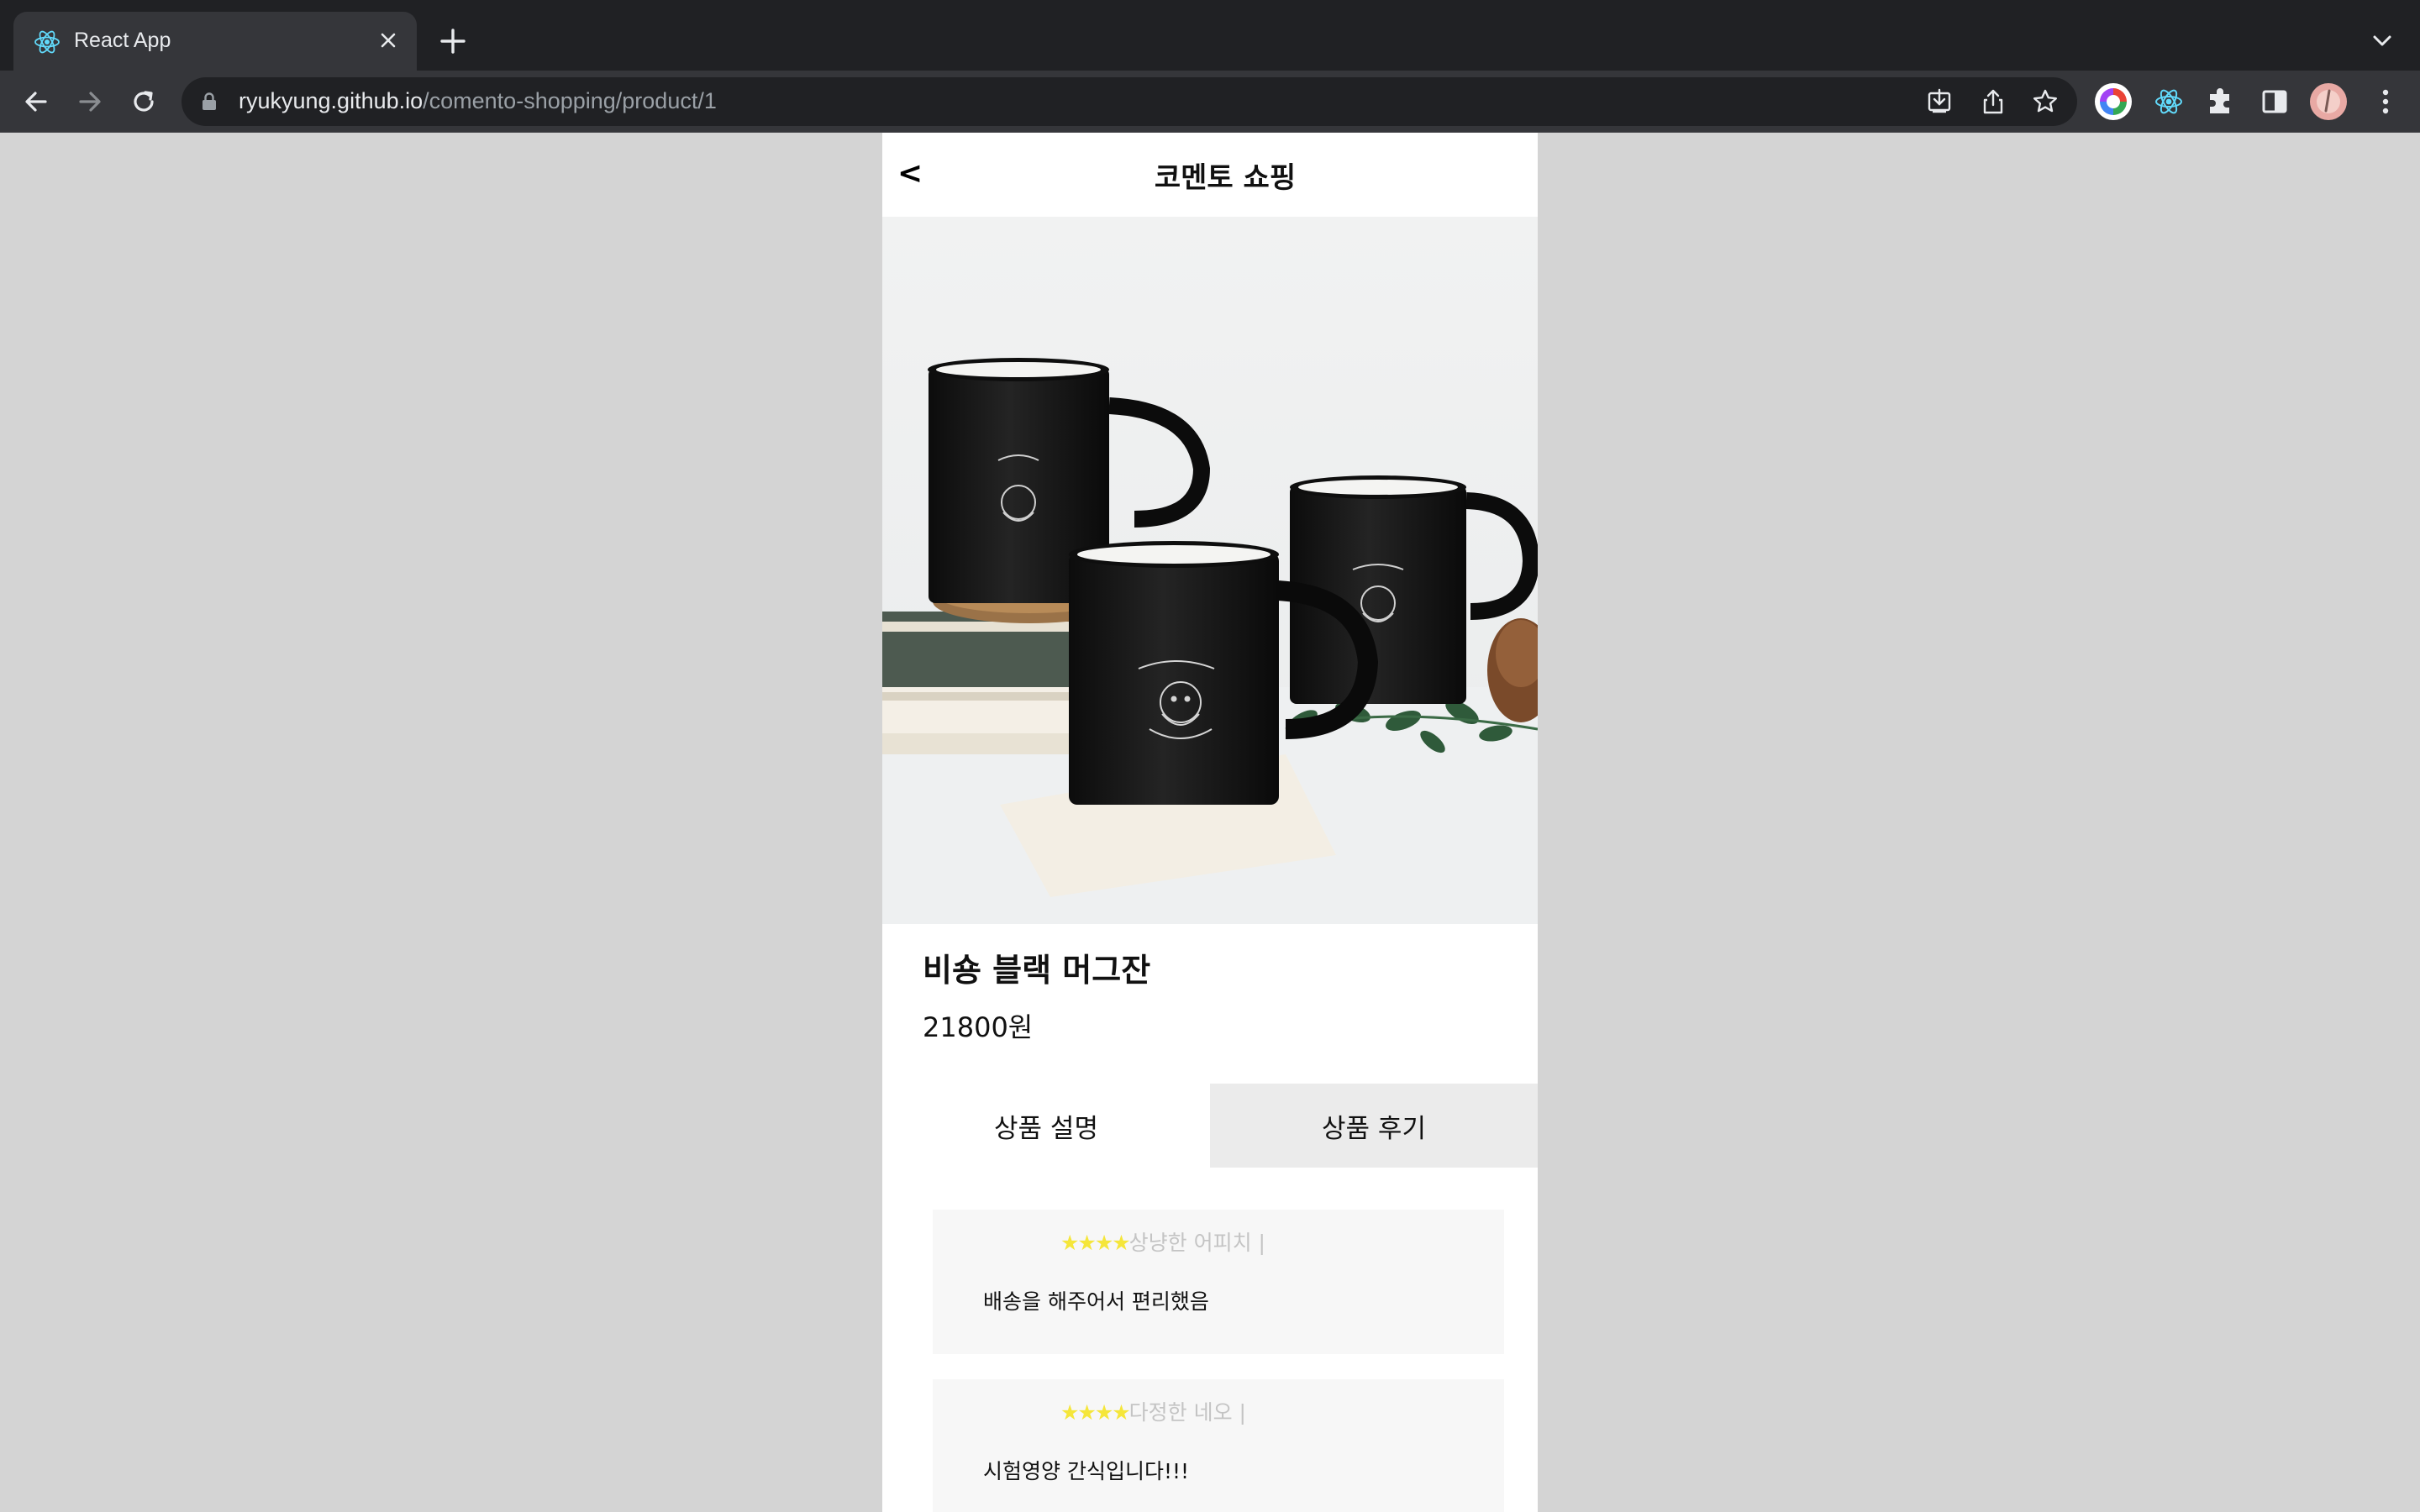 This screenshot has height=1512, width=2420. What do you see at coordinates (215, 41) in the screenshot?
I see `browser-tab: React App` at bounding box center [215, 41].